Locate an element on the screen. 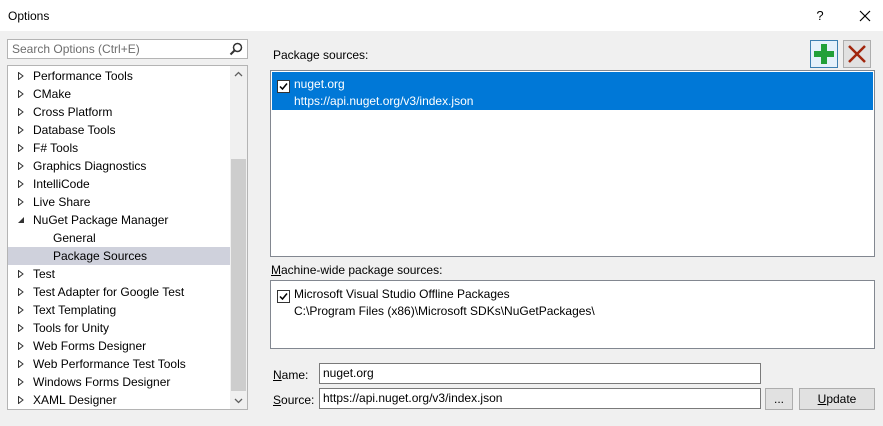 The image size is (883, 426). tree-item-label: Windows Forms Designer is located at coordinates (102, 382).